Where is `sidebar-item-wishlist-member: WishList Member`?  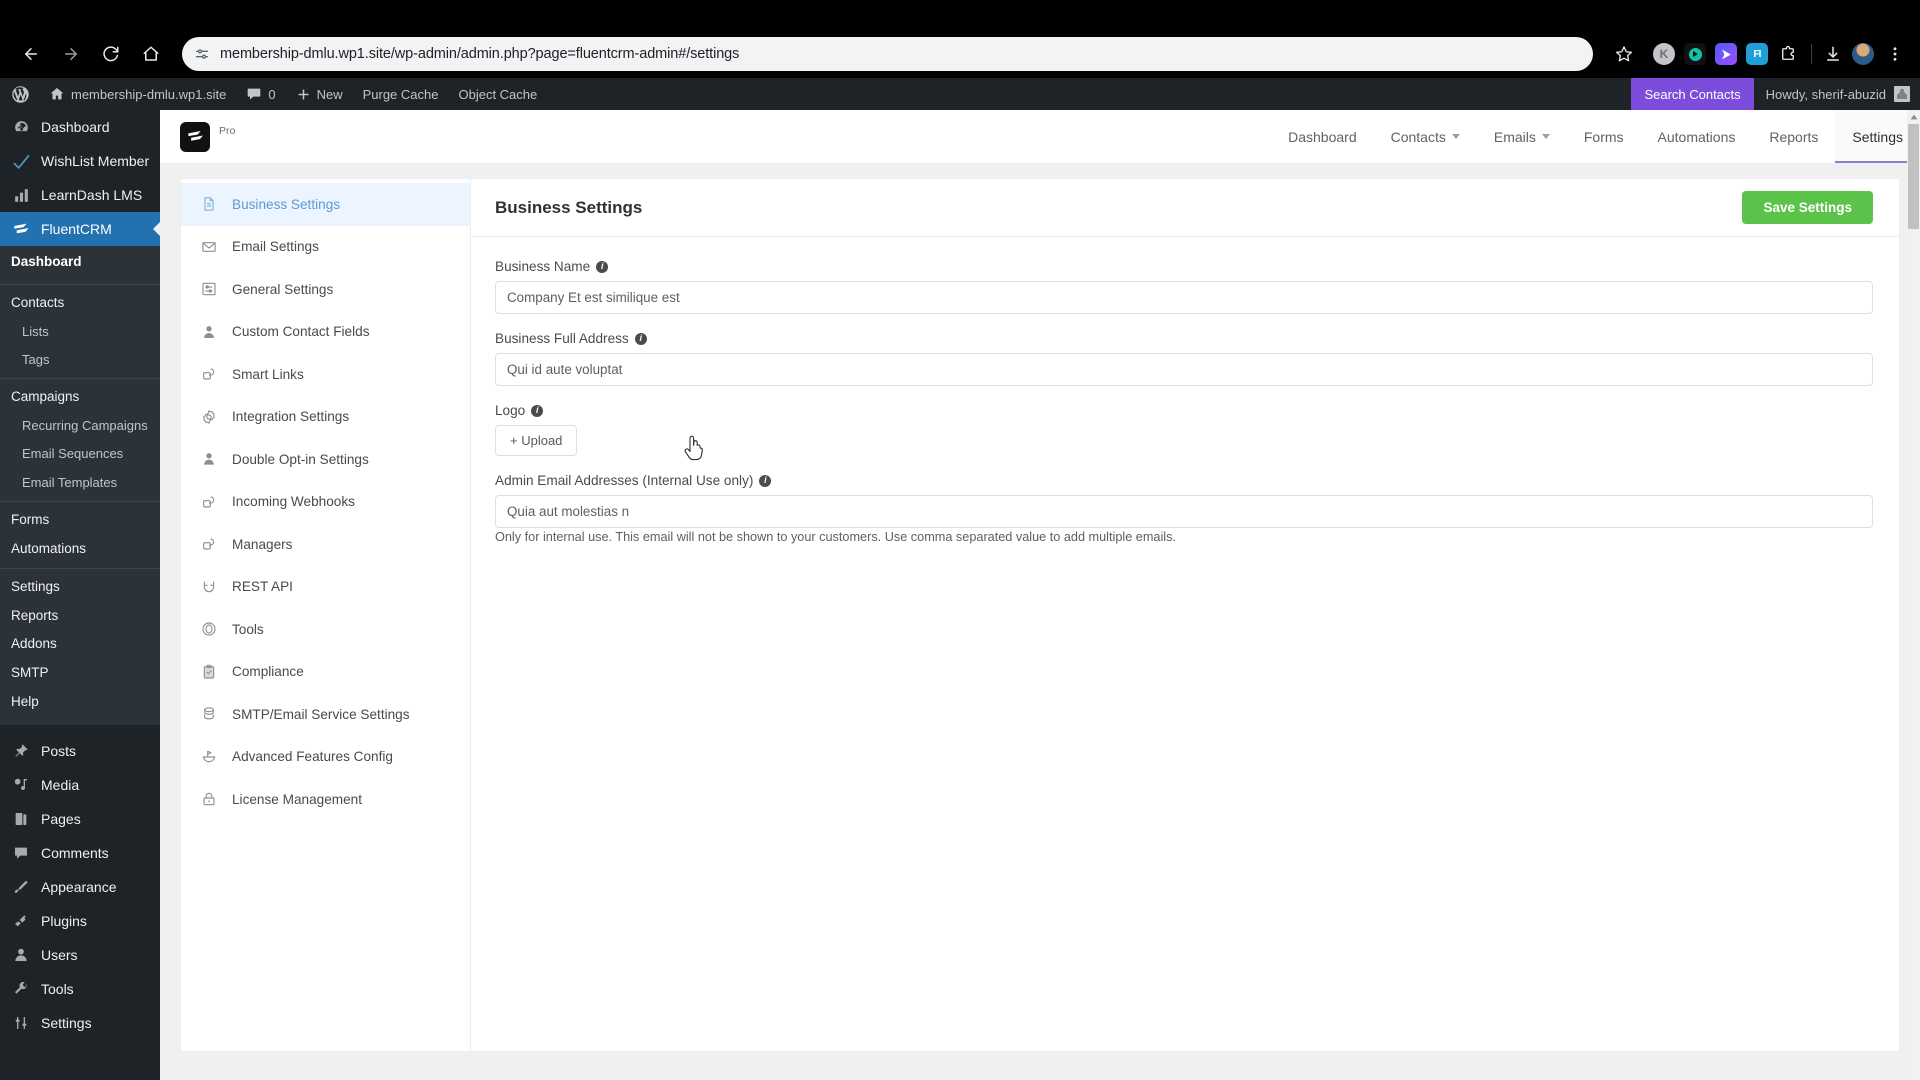 sidebar-item-wishlist-member: WishList Member is located at coordinates (80, 161).